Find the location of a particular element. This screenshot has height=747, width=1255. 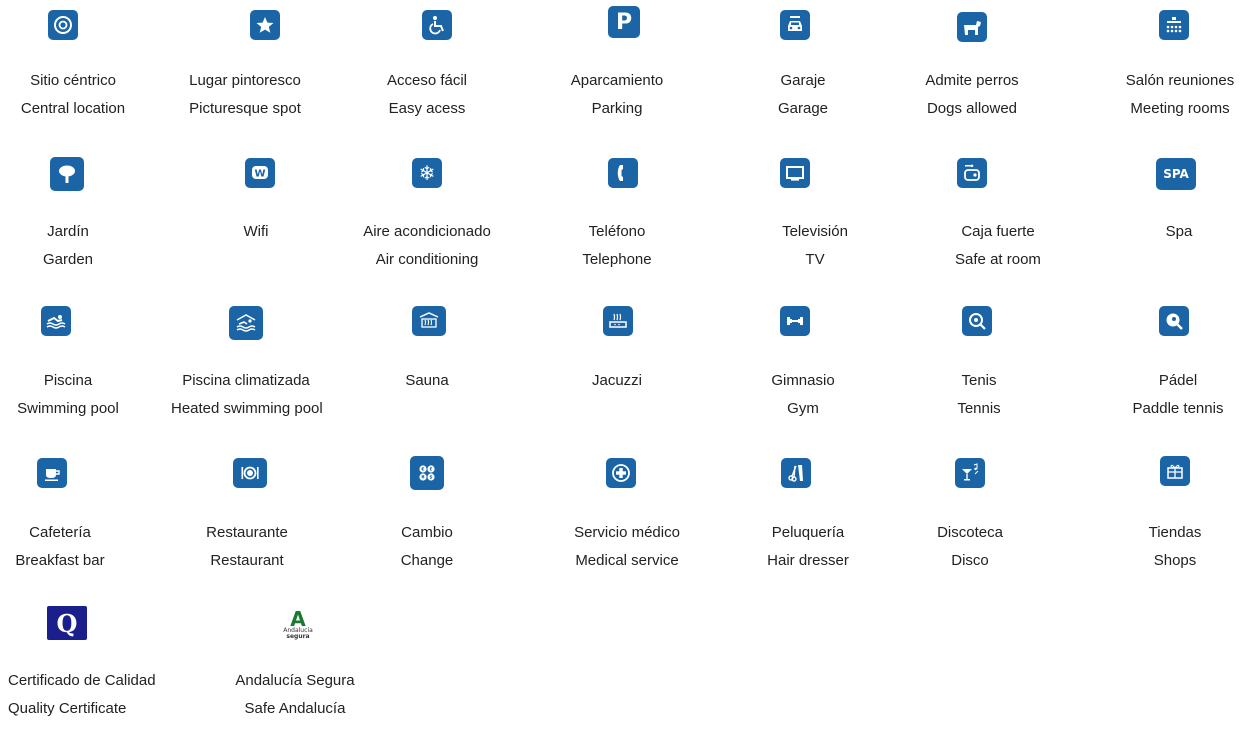

amenity-label-es: Acceso fácil is located at coordinates (427, 80).